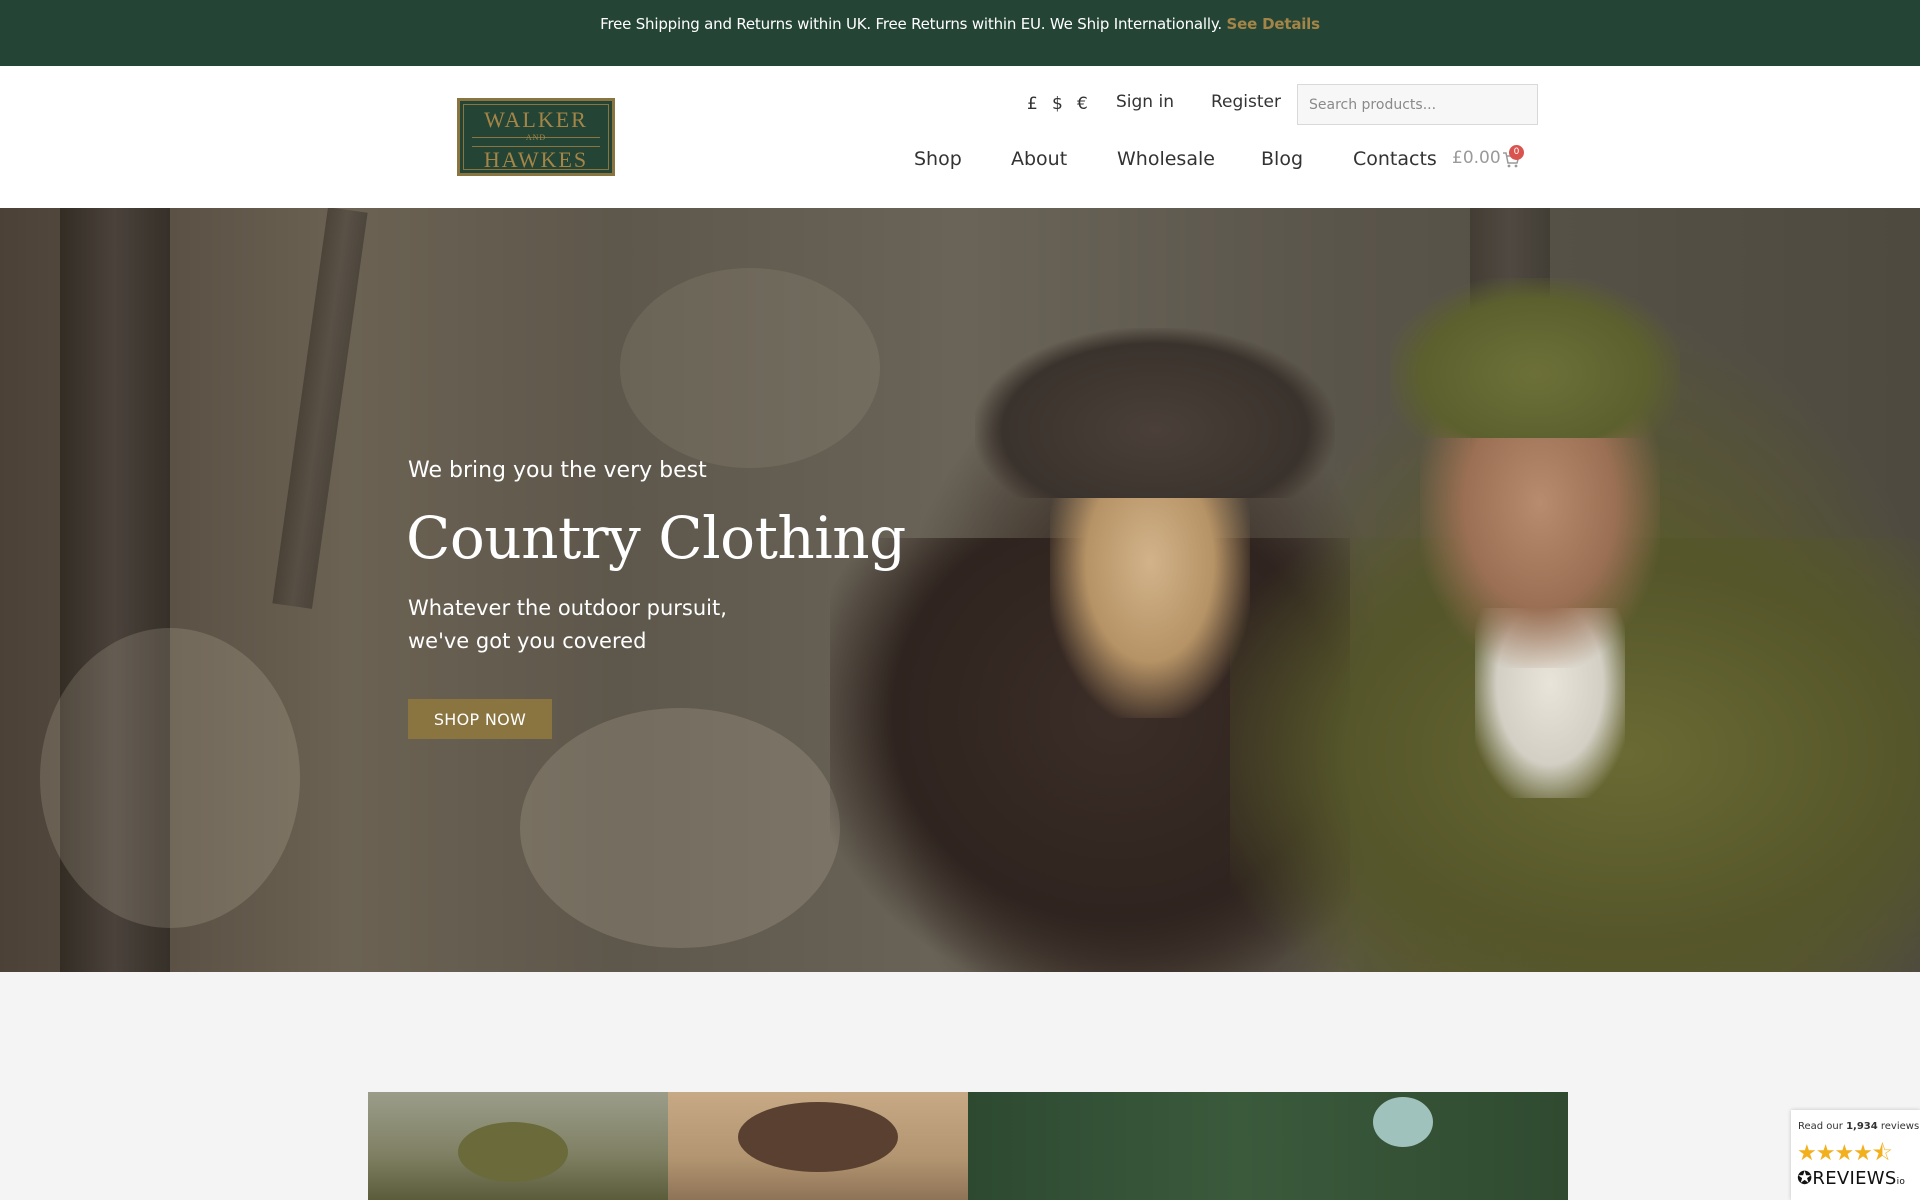 This screenshot has width=1920, height=1200. I want to click on nav-item-wholesale: Wholesale, so click(1166, 159).